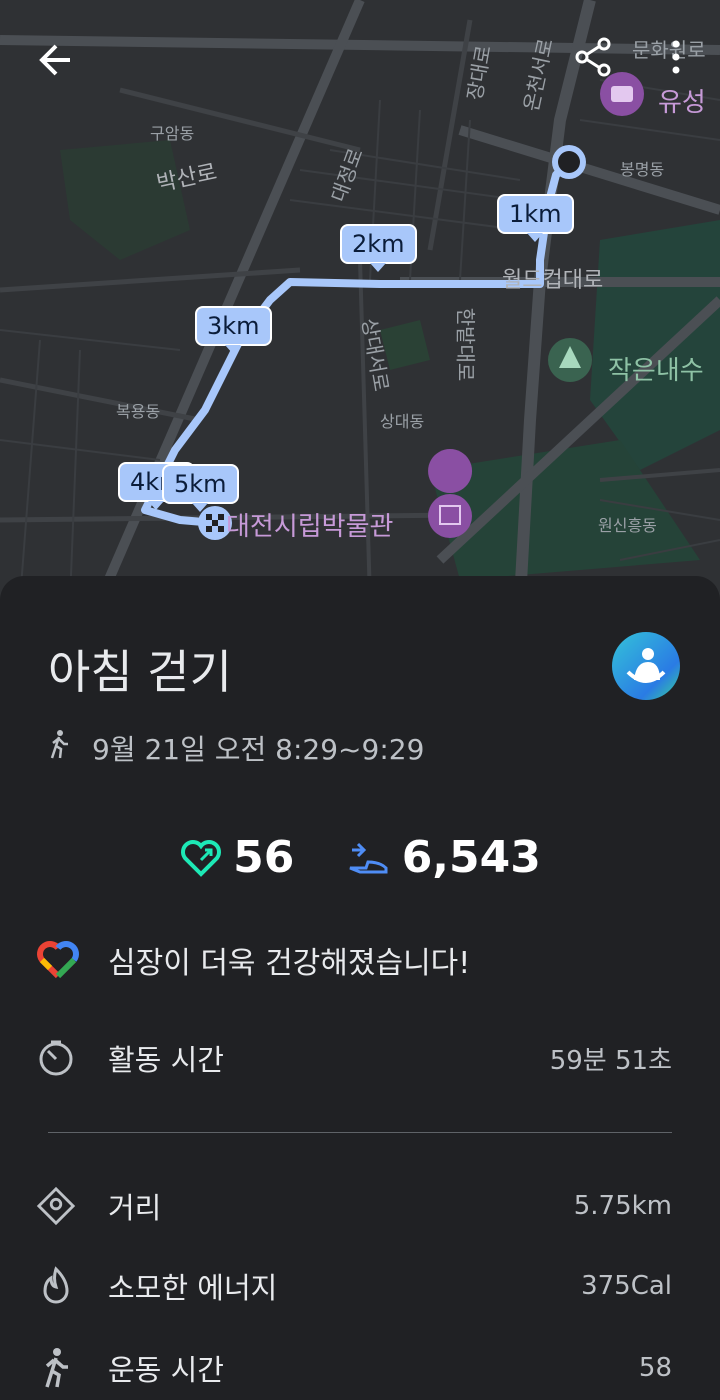  What do you see at coordinates (360, 1132) in the screenshot?
I see `section-divider` at bounding box center [360, 1132].